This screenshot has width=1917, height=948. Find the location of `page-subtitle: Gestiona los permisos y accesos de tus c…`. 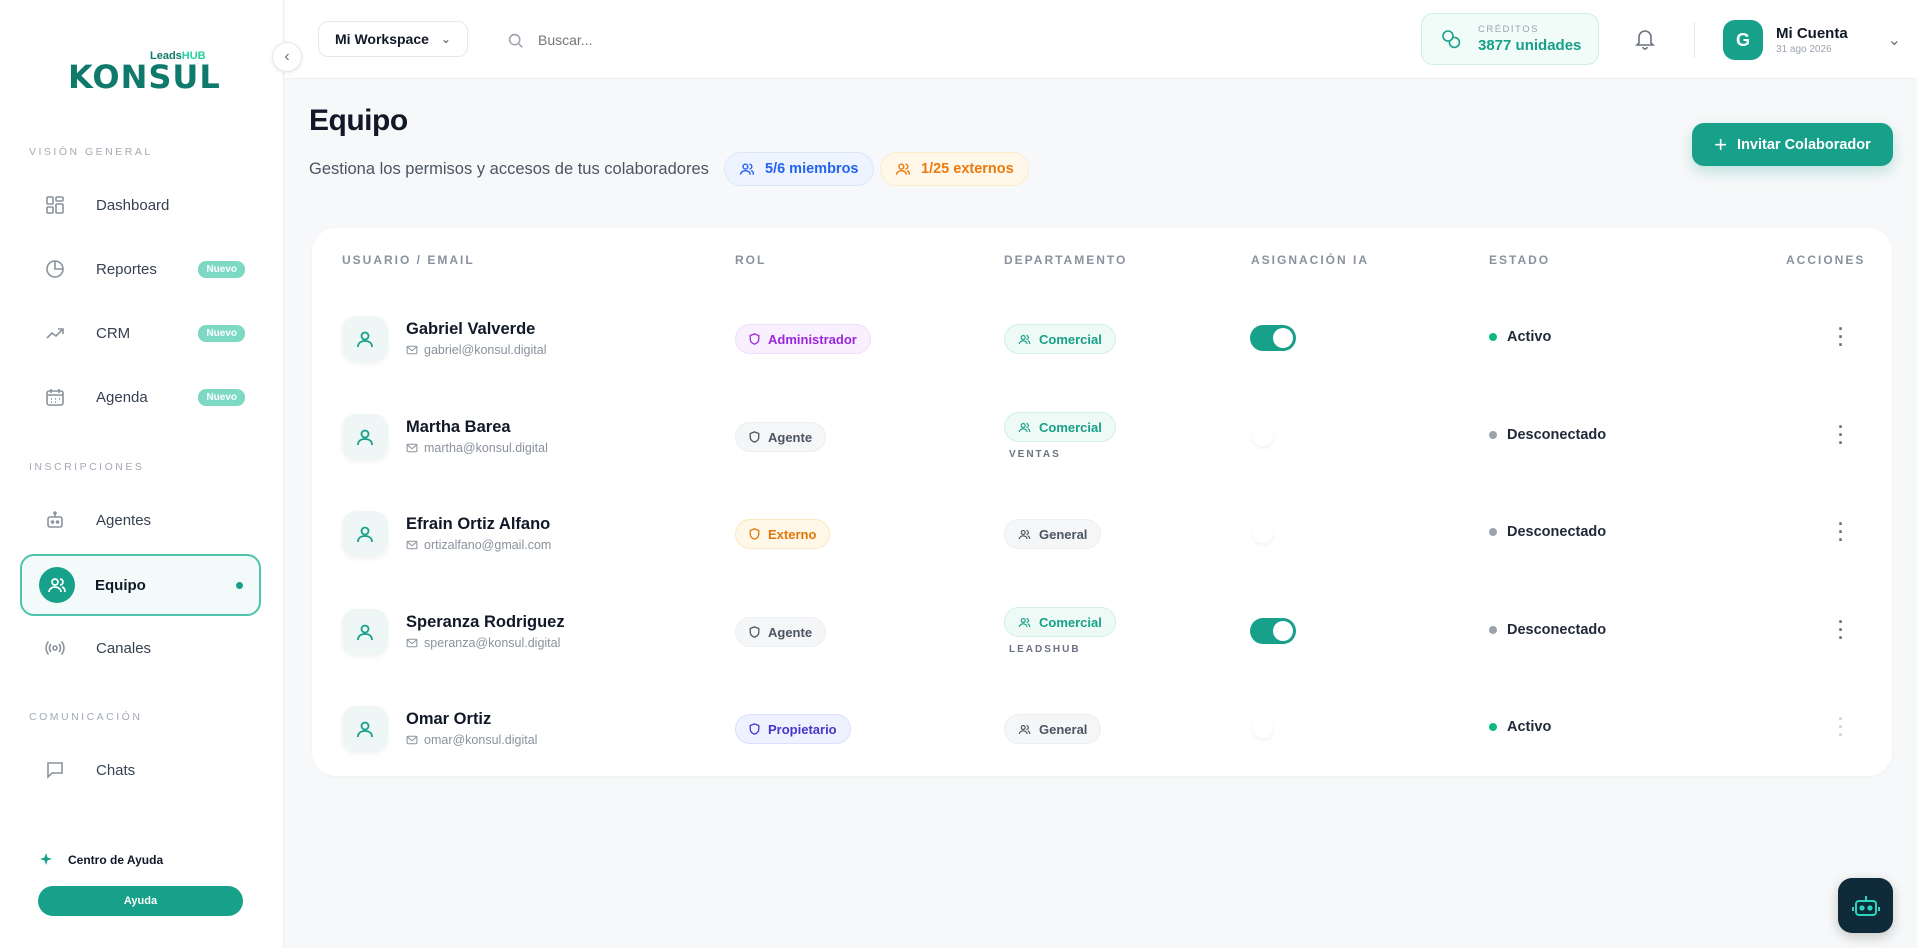

page-subtitle: Gestiona los permisos y accesos de tus c… is located at coordinates (509, 169).